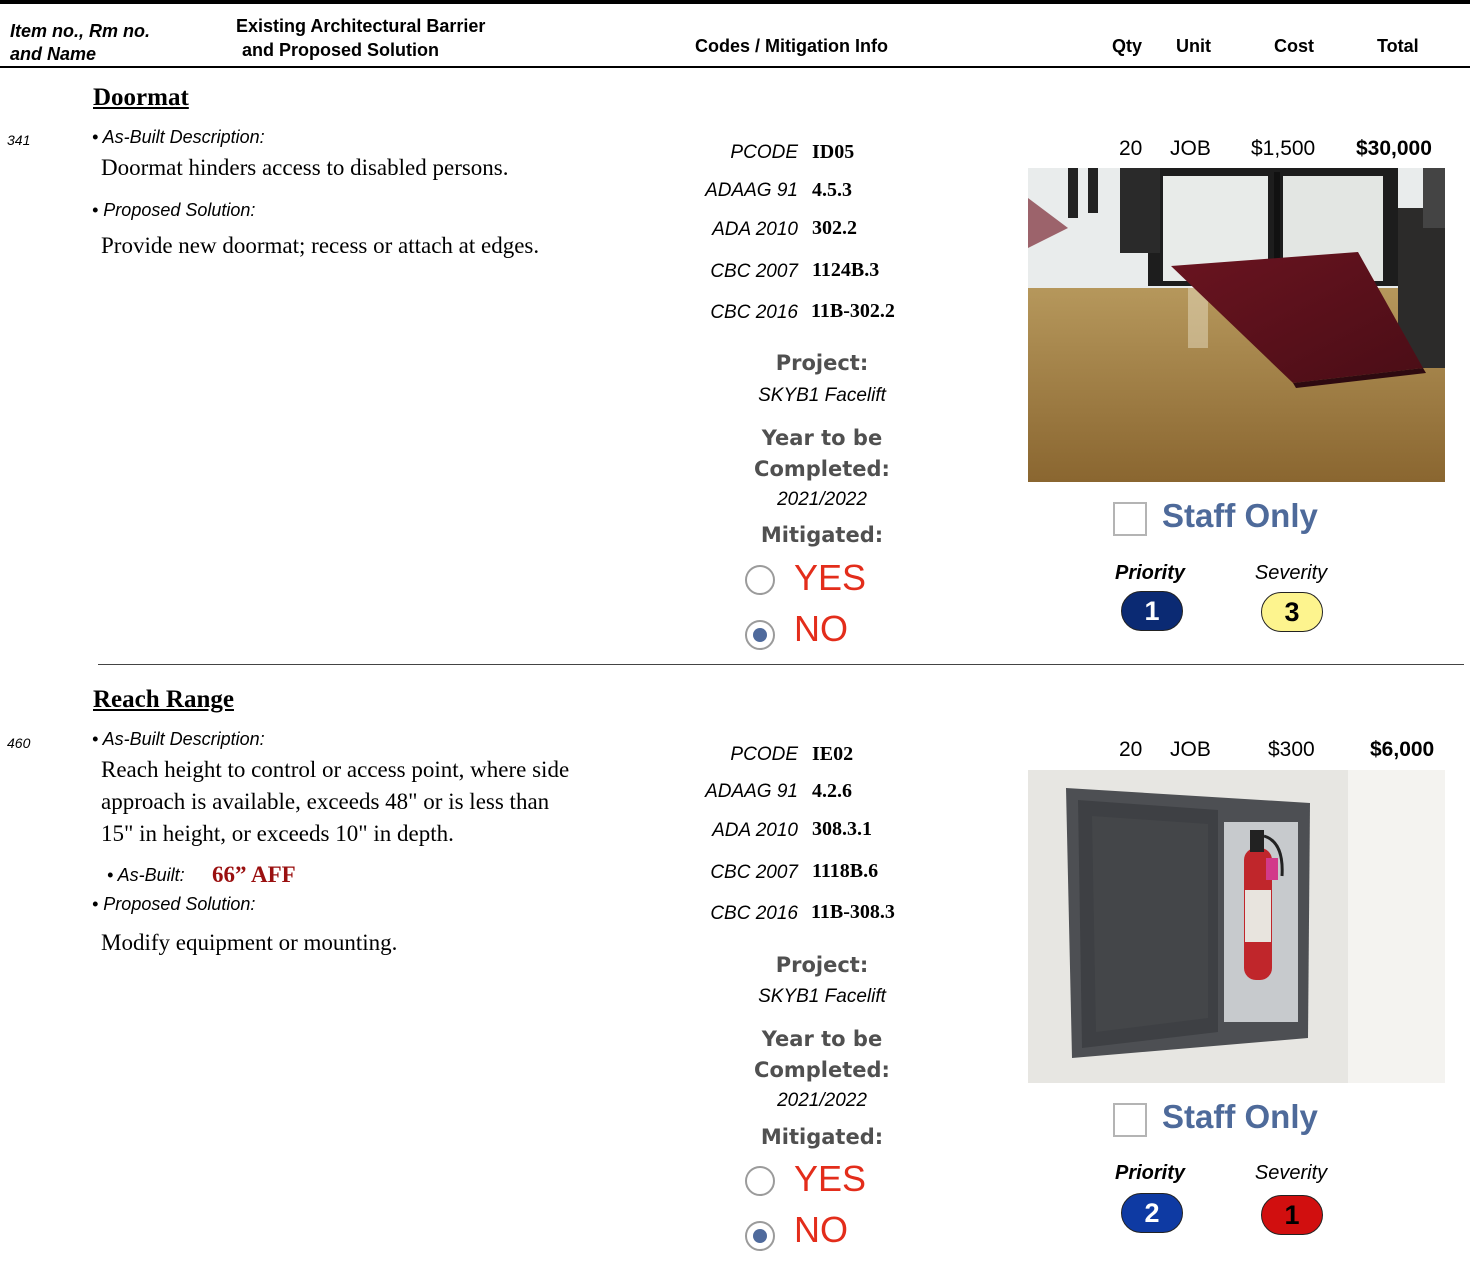 The height and width of the screenshot is (1262, 1470). Describe the element at coordinates (1152, 1213) in the screenshot. I see `priority-badge: 2` at that location.